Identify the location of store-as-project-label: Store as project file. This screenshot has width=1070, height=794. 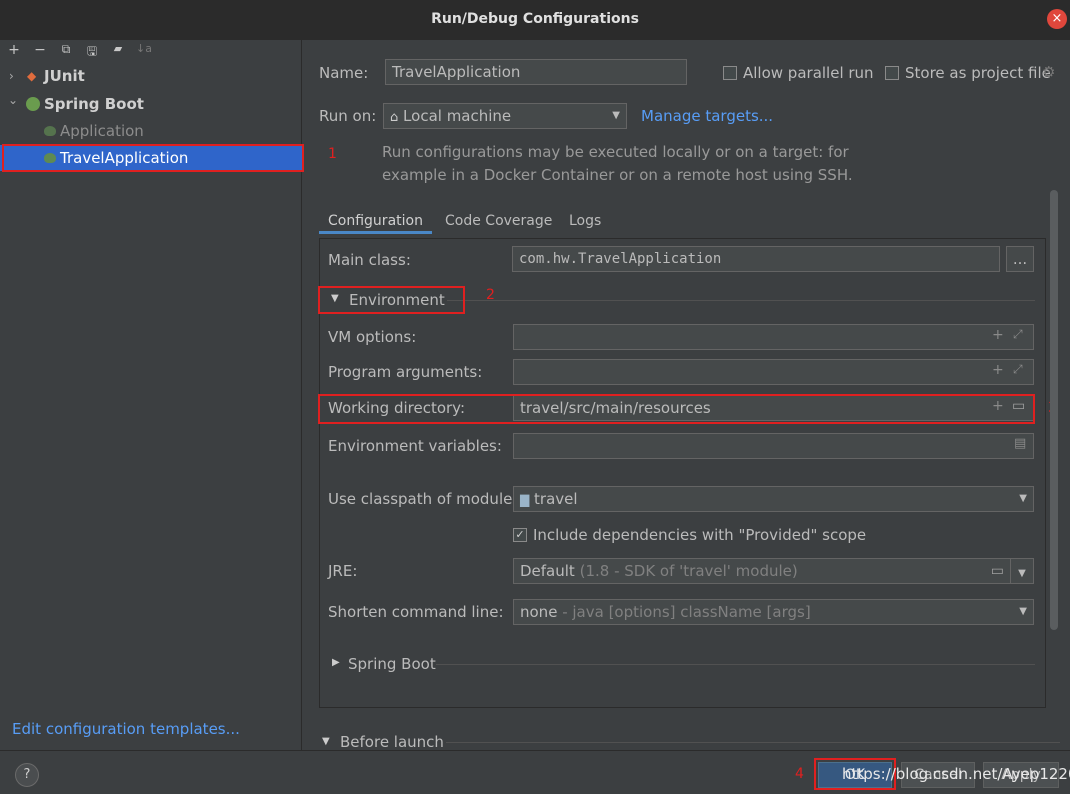
(978, 73).